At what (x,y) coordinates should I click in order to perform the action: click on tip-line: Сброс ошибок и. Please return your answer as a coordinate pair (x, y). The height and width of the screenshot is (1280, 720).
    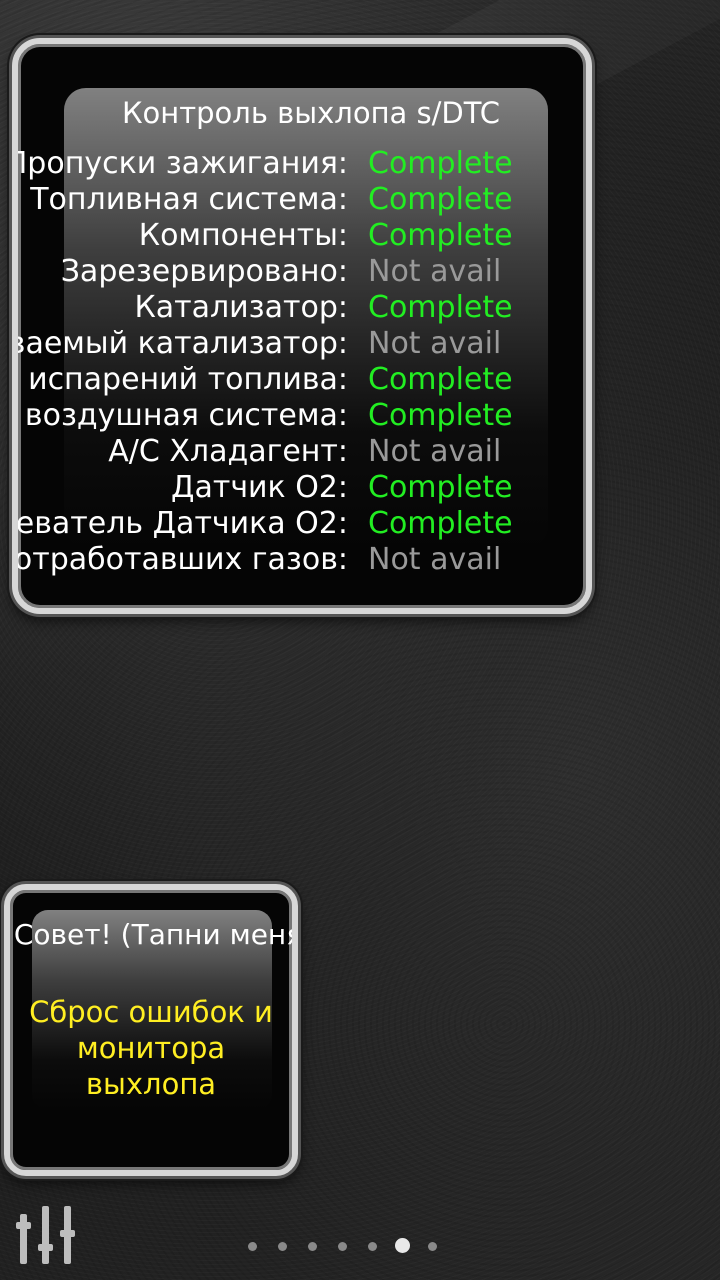
    Looking at the image, I should click on (151, 1012).